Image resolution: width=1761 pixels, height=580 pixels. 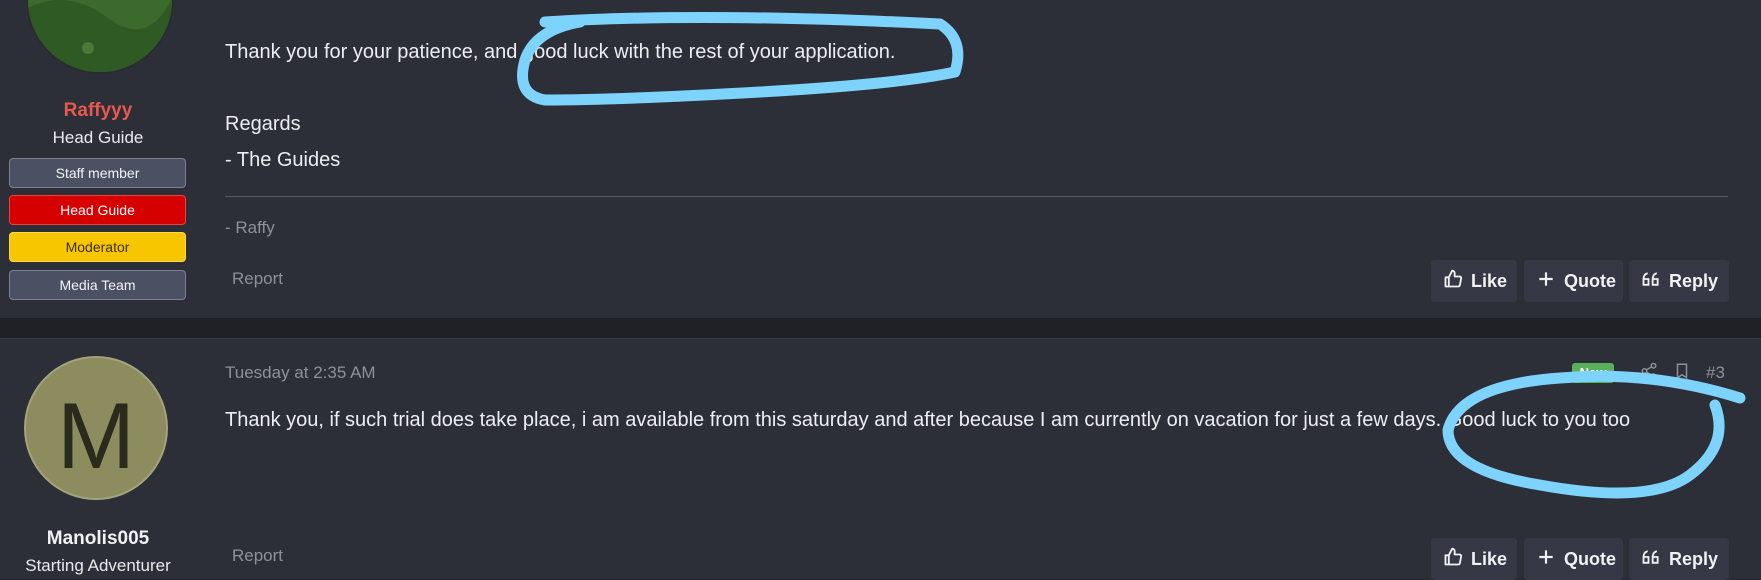 What do you see at coordinates (97, 173) in the screenshot?
I see `banner-staff-member: Staff member` at bounding box center [97, 173].